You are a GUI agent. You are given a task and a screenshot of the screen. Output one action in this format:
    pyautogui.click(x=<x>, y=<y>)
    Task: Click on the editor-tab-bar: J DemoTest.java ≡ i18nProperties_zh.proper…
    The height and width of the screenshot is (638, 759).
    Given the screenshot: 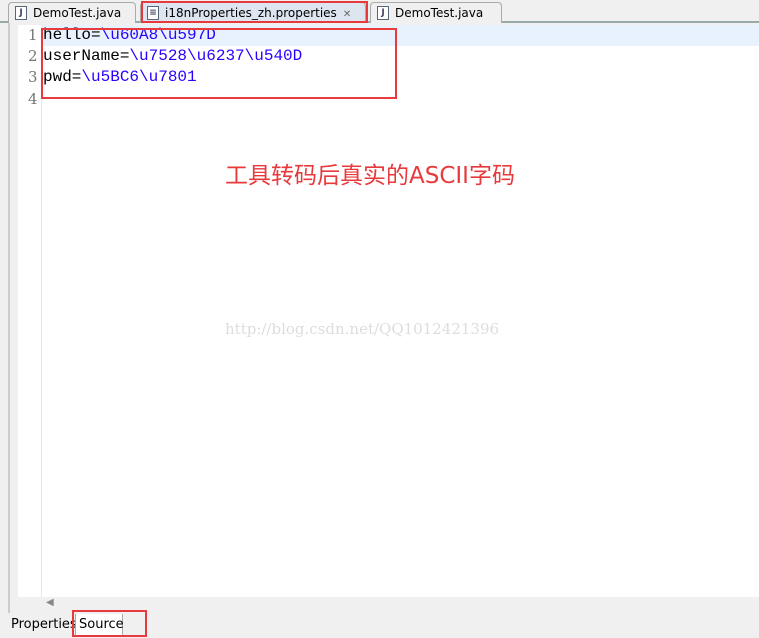 What is the action you would take?
    pyautogui.click(x=379, y=11)
    